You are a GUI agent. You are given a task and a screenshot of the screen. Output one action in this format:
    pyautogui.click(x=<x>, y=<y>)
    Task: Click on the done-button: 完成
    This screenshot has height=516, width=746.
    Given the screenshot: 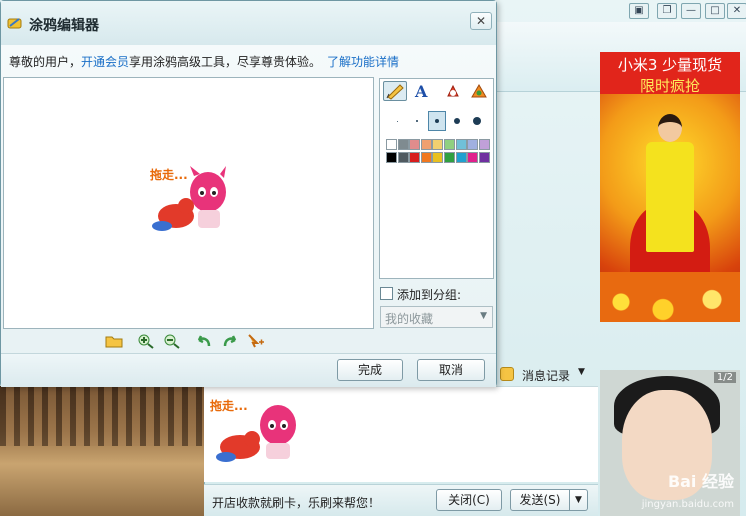 What is the action you would take?
    pyautogui.click(x=370, y=370)
    